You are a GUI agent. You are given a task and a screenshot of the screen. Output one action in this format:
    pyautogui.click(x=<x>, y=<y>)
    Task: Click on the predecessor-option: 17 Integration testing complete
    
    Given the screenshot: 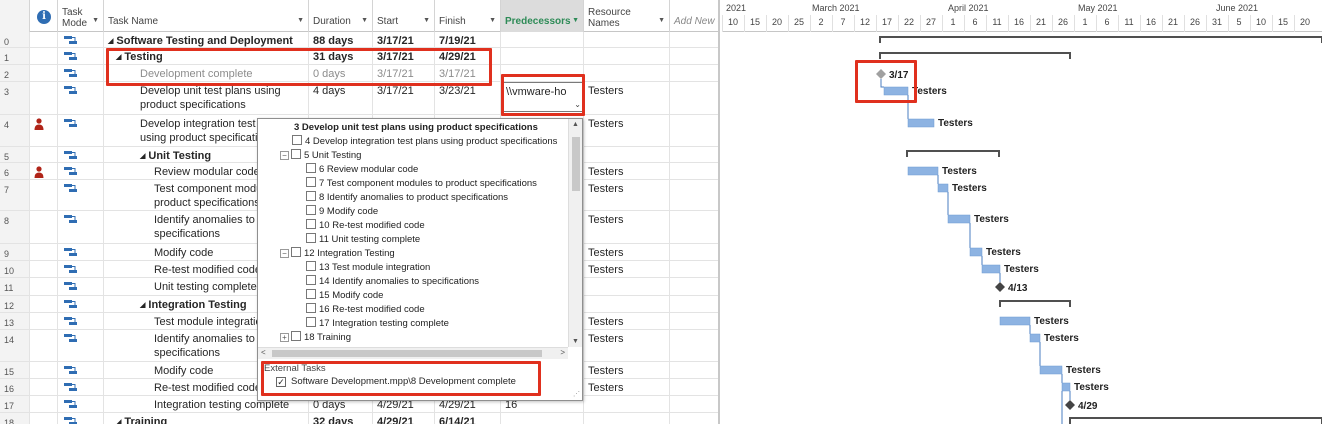 What is the action you would take?
    pyautogui.click(x=377, y=324)
    